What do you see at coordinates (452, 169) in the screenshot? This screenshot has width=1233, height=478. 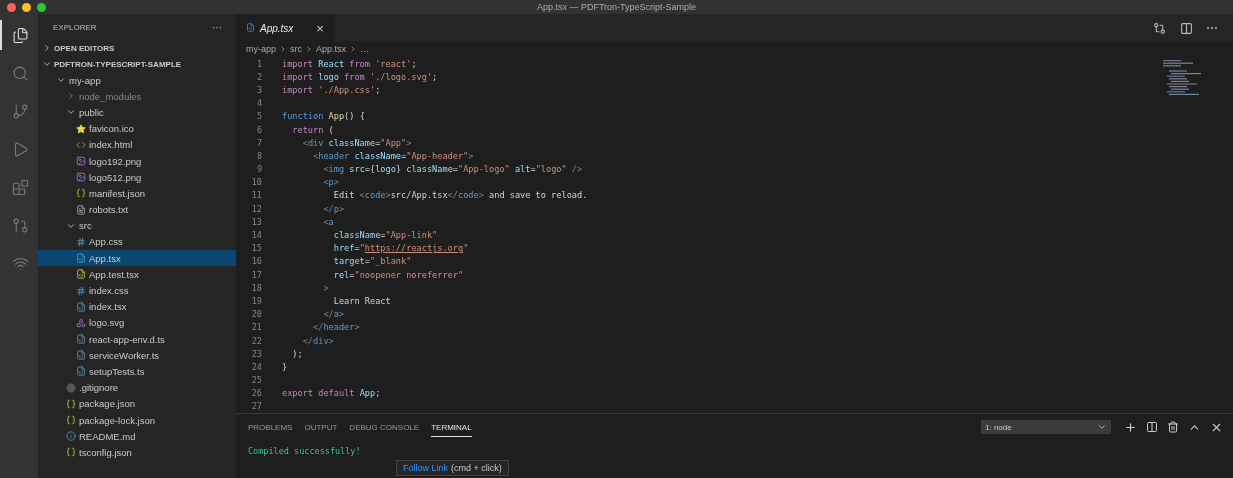 I see `code-line: <img src={logo} className="App-logo" alt="logo" />` at bounding box center [452, 169].